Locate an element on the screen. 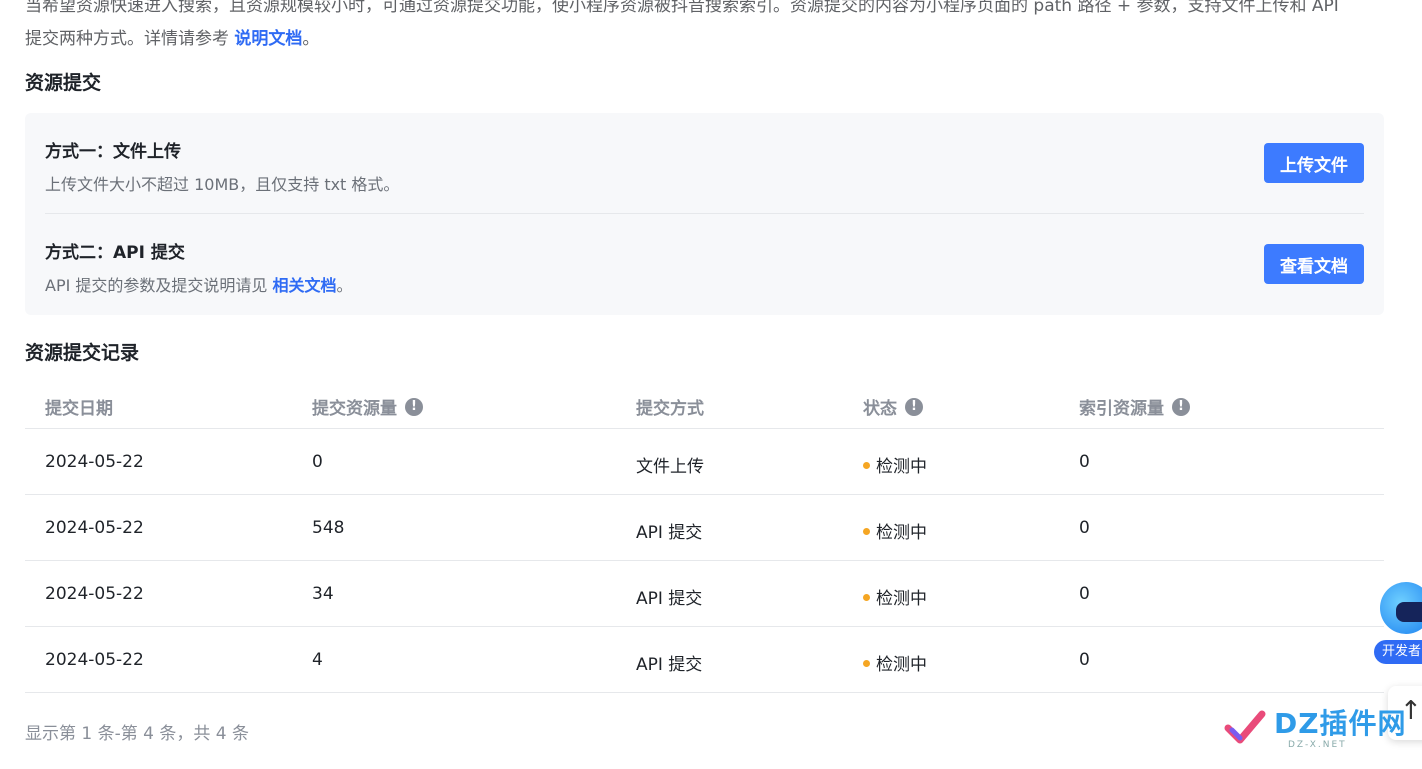 This screenshot has width=1422, height=769. header-count: 提交资源量! is located at coordinates (367, 406).